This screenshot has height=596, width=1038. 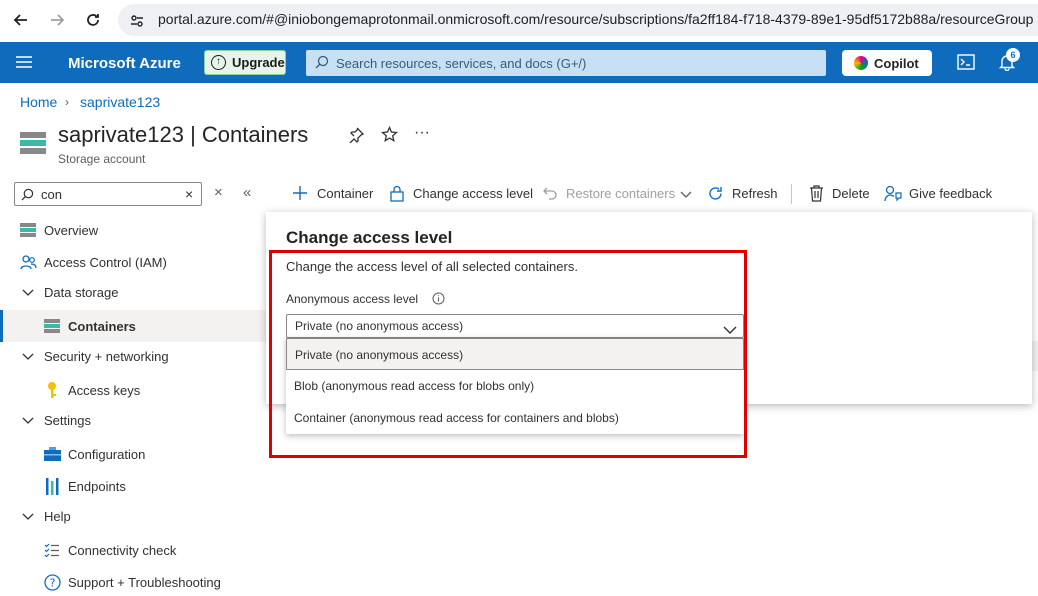 What do you see at coordinates (106, 454) in the screenshot?
I see `sidebar-item-configuration: Configuration` at bounding box center [106, 454].